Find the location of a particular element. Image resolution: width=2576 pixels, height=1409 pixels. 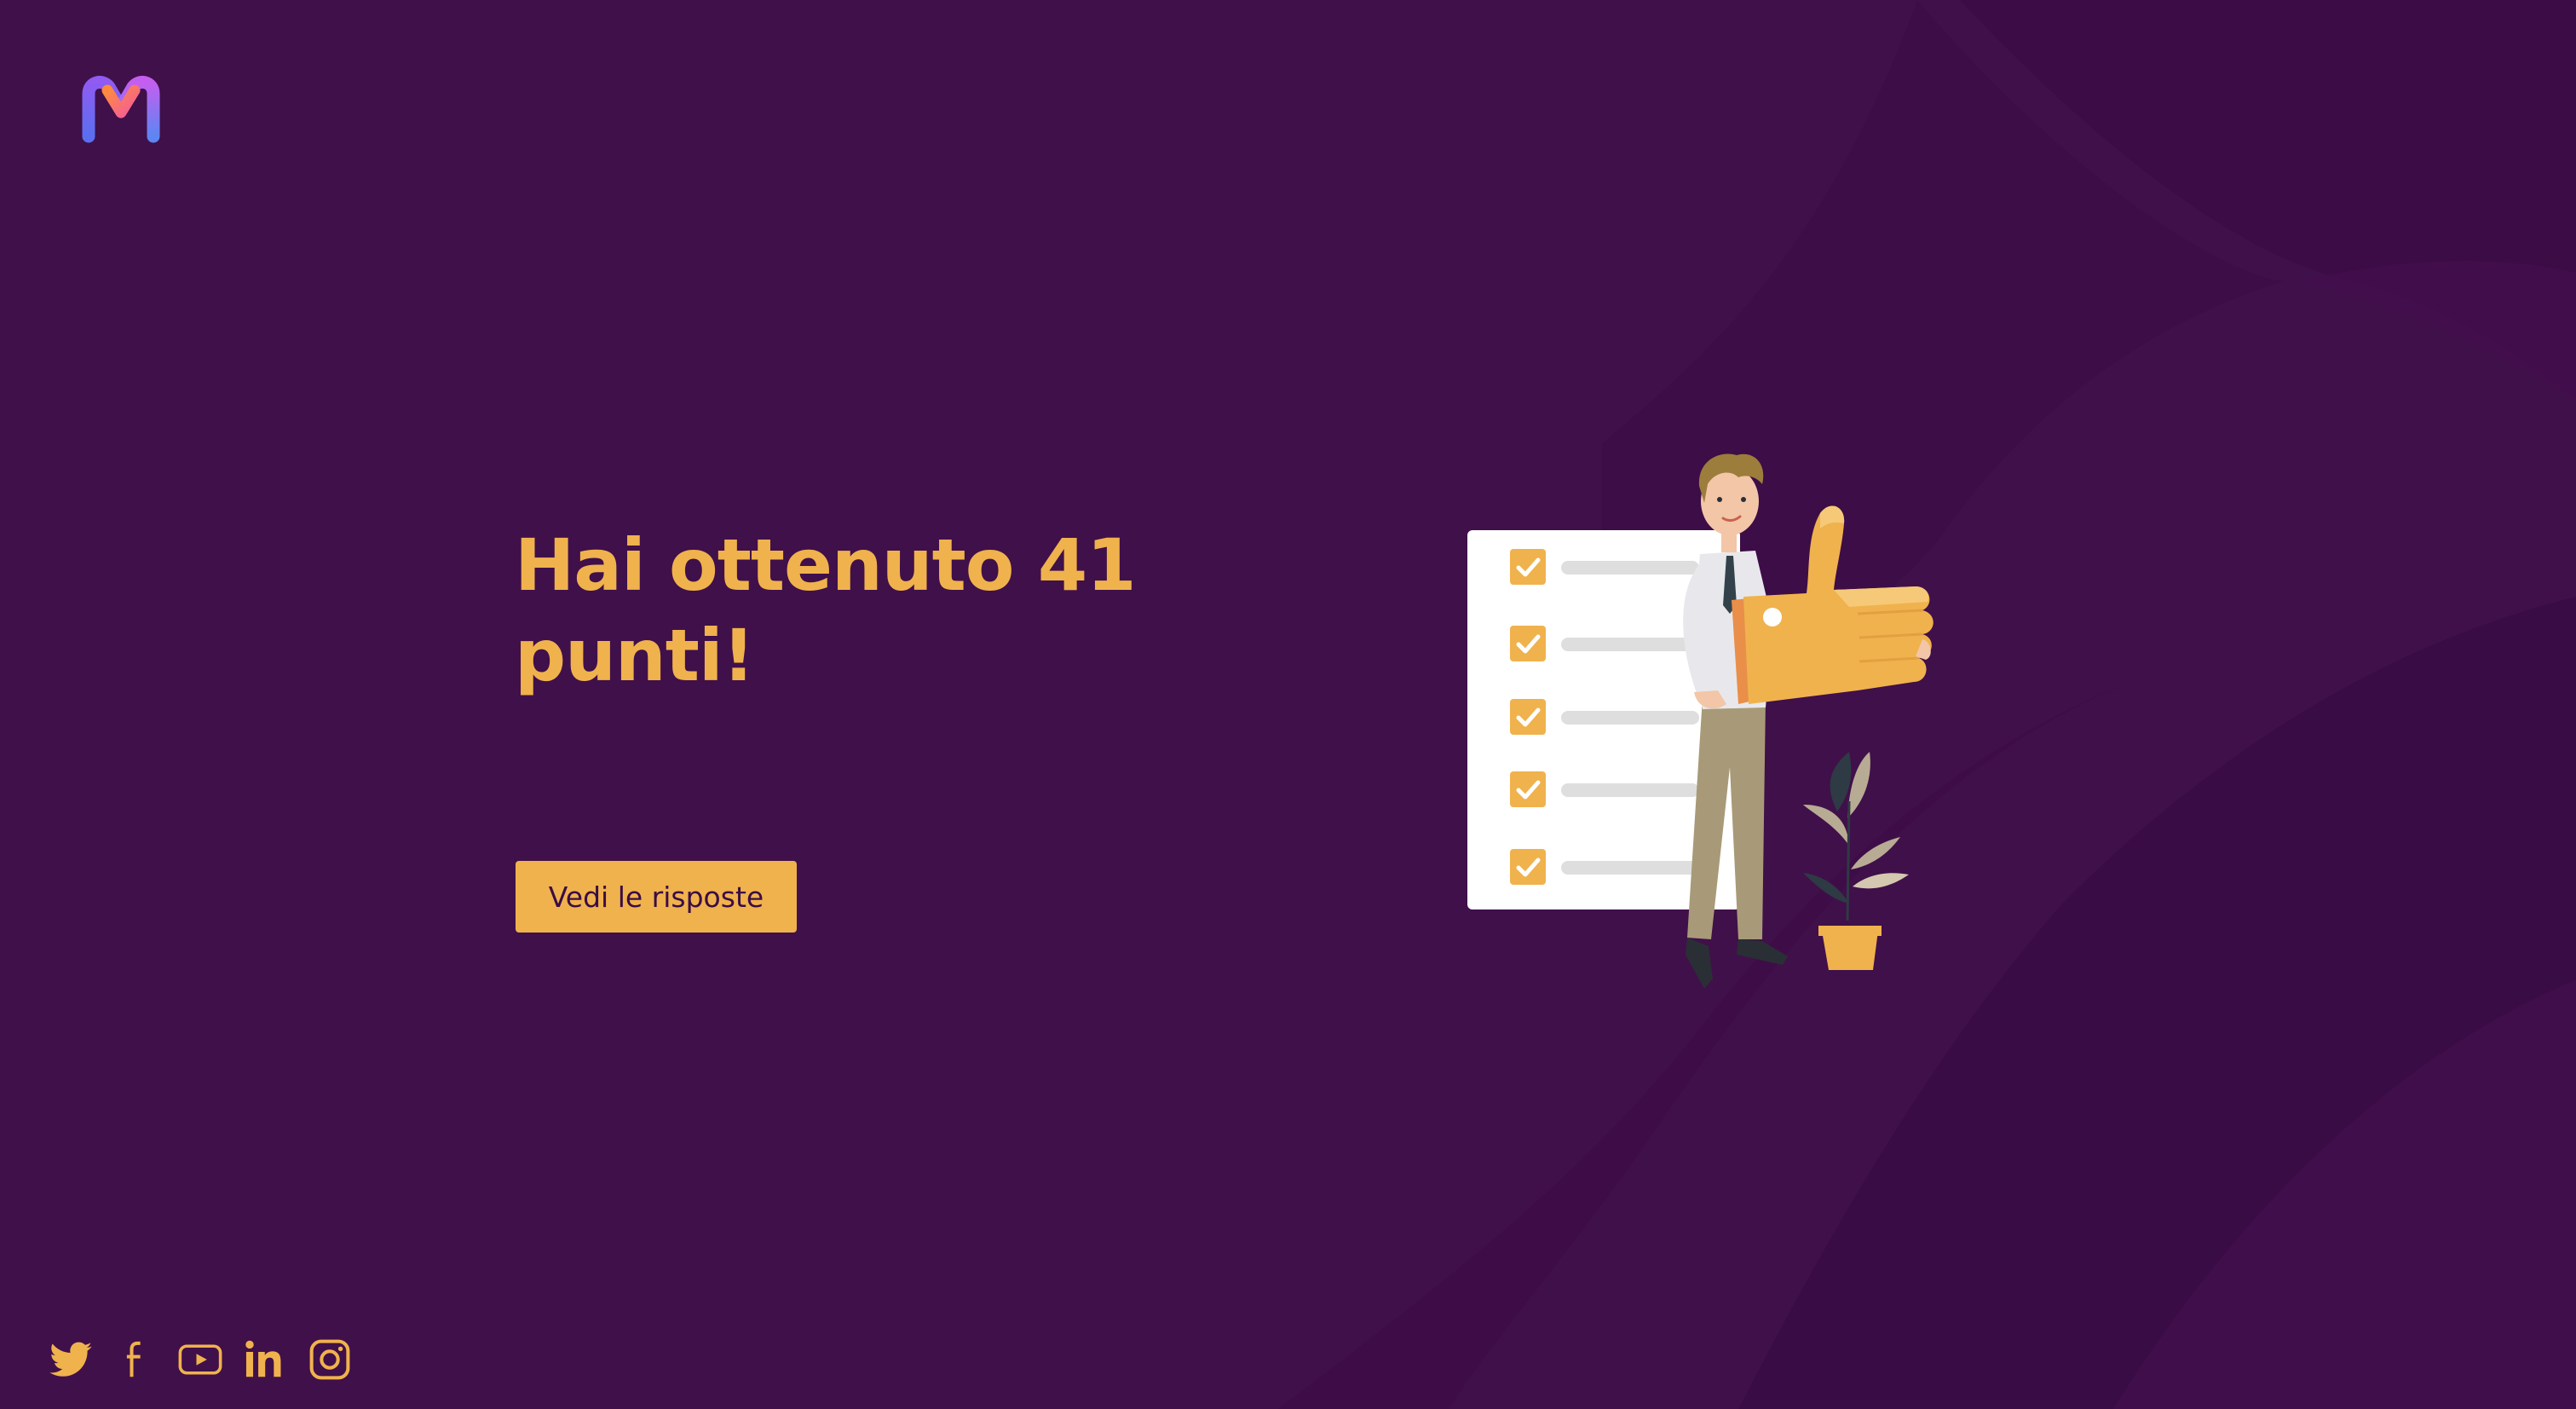

instagram-icon is located at coordinates (330, 1360).